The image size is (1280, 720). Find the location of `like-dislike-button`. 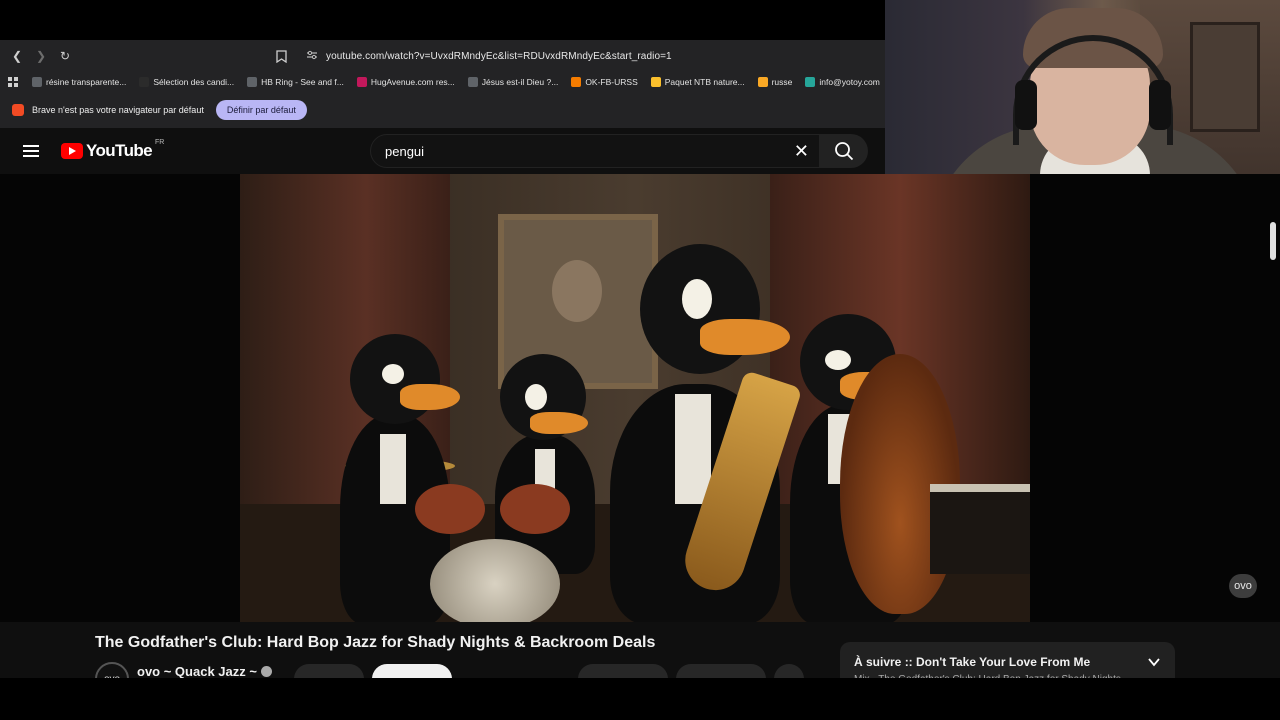

like-dislike-button is located at coordinates (622, 671).